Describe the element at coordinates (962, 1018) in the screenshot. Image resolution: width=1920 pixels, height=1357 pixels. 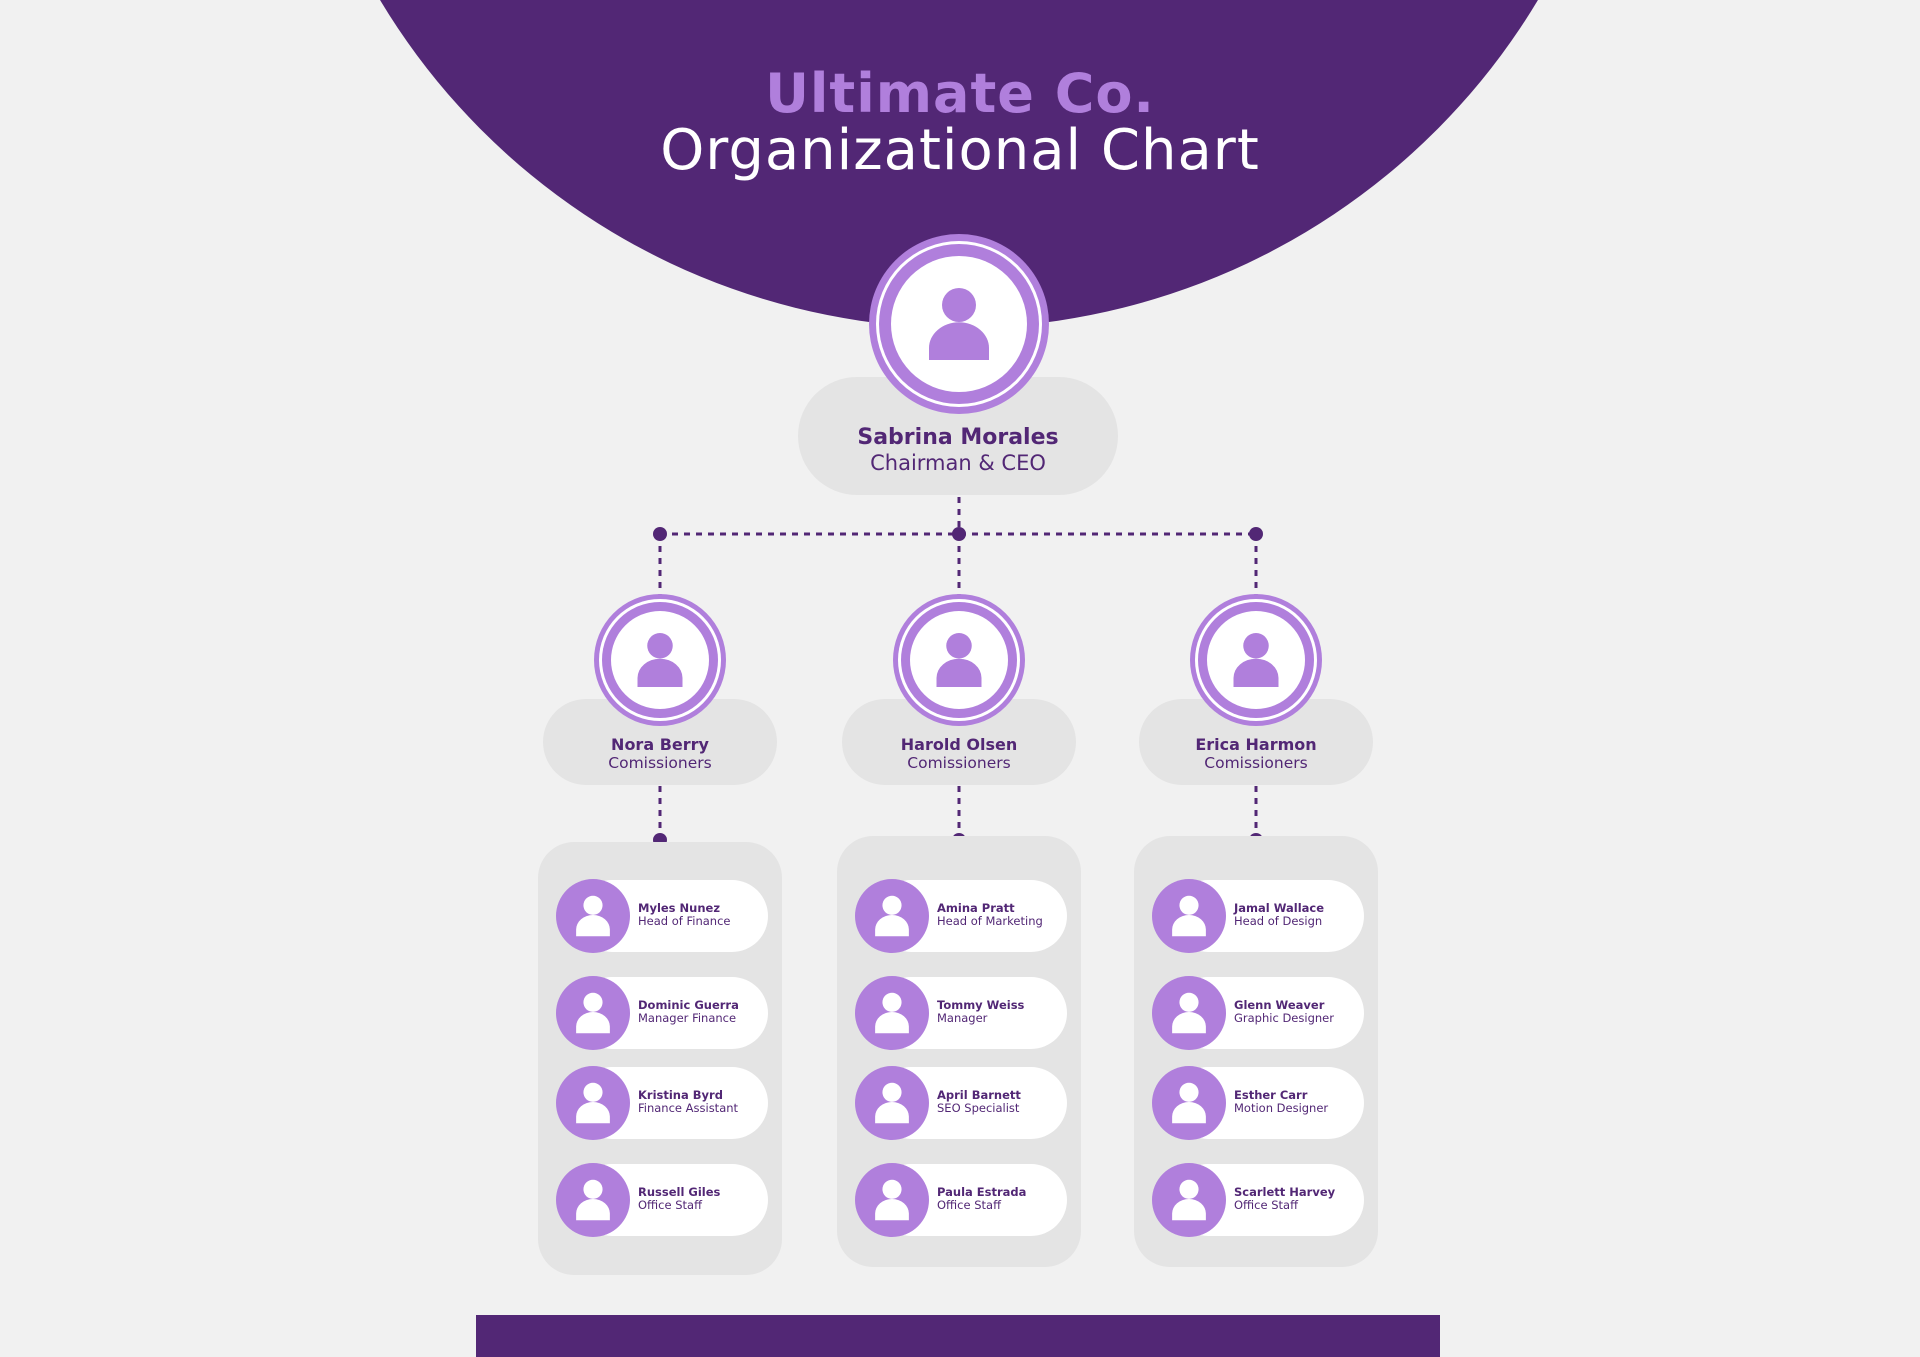
I see `member-role: Manager` at that location.